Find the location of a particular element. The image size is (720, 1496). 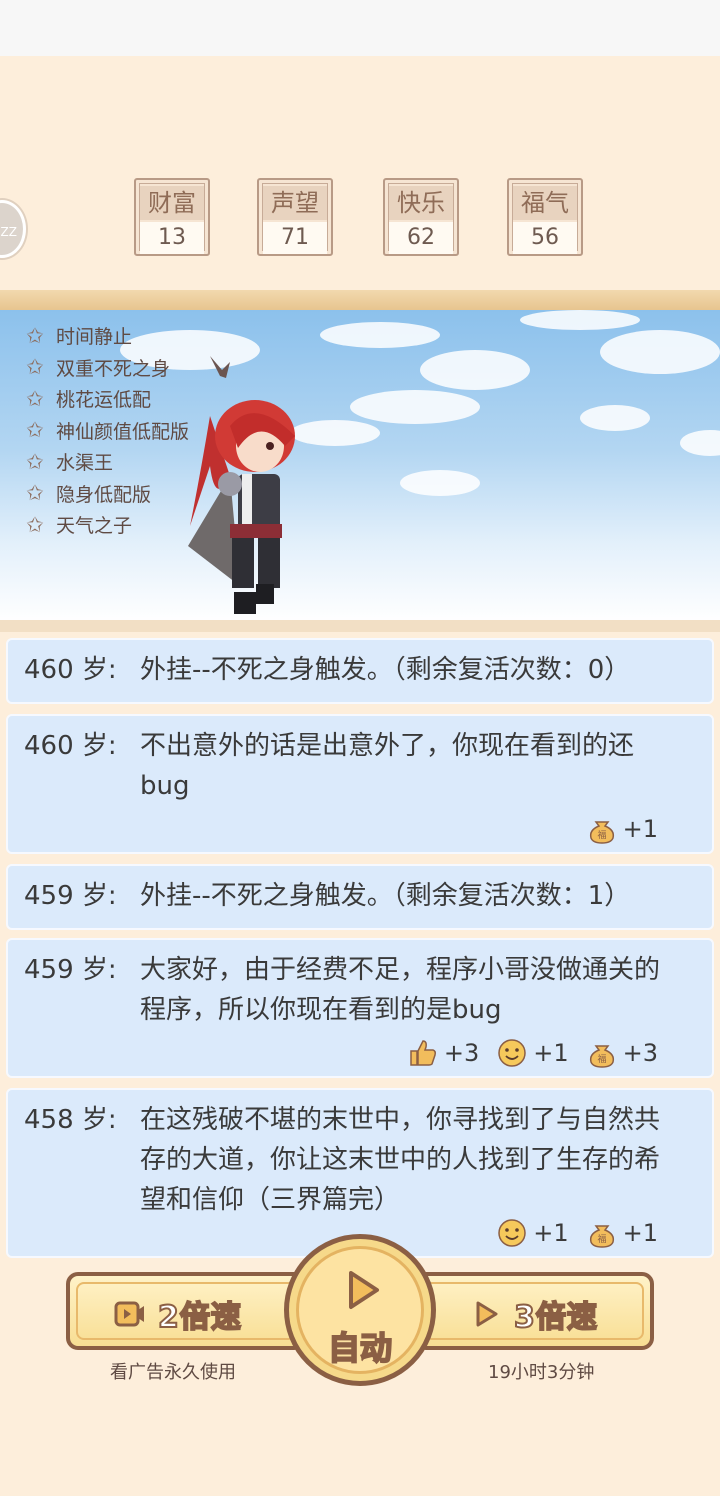

video-play-icon is located at coordinates (129, 1314).